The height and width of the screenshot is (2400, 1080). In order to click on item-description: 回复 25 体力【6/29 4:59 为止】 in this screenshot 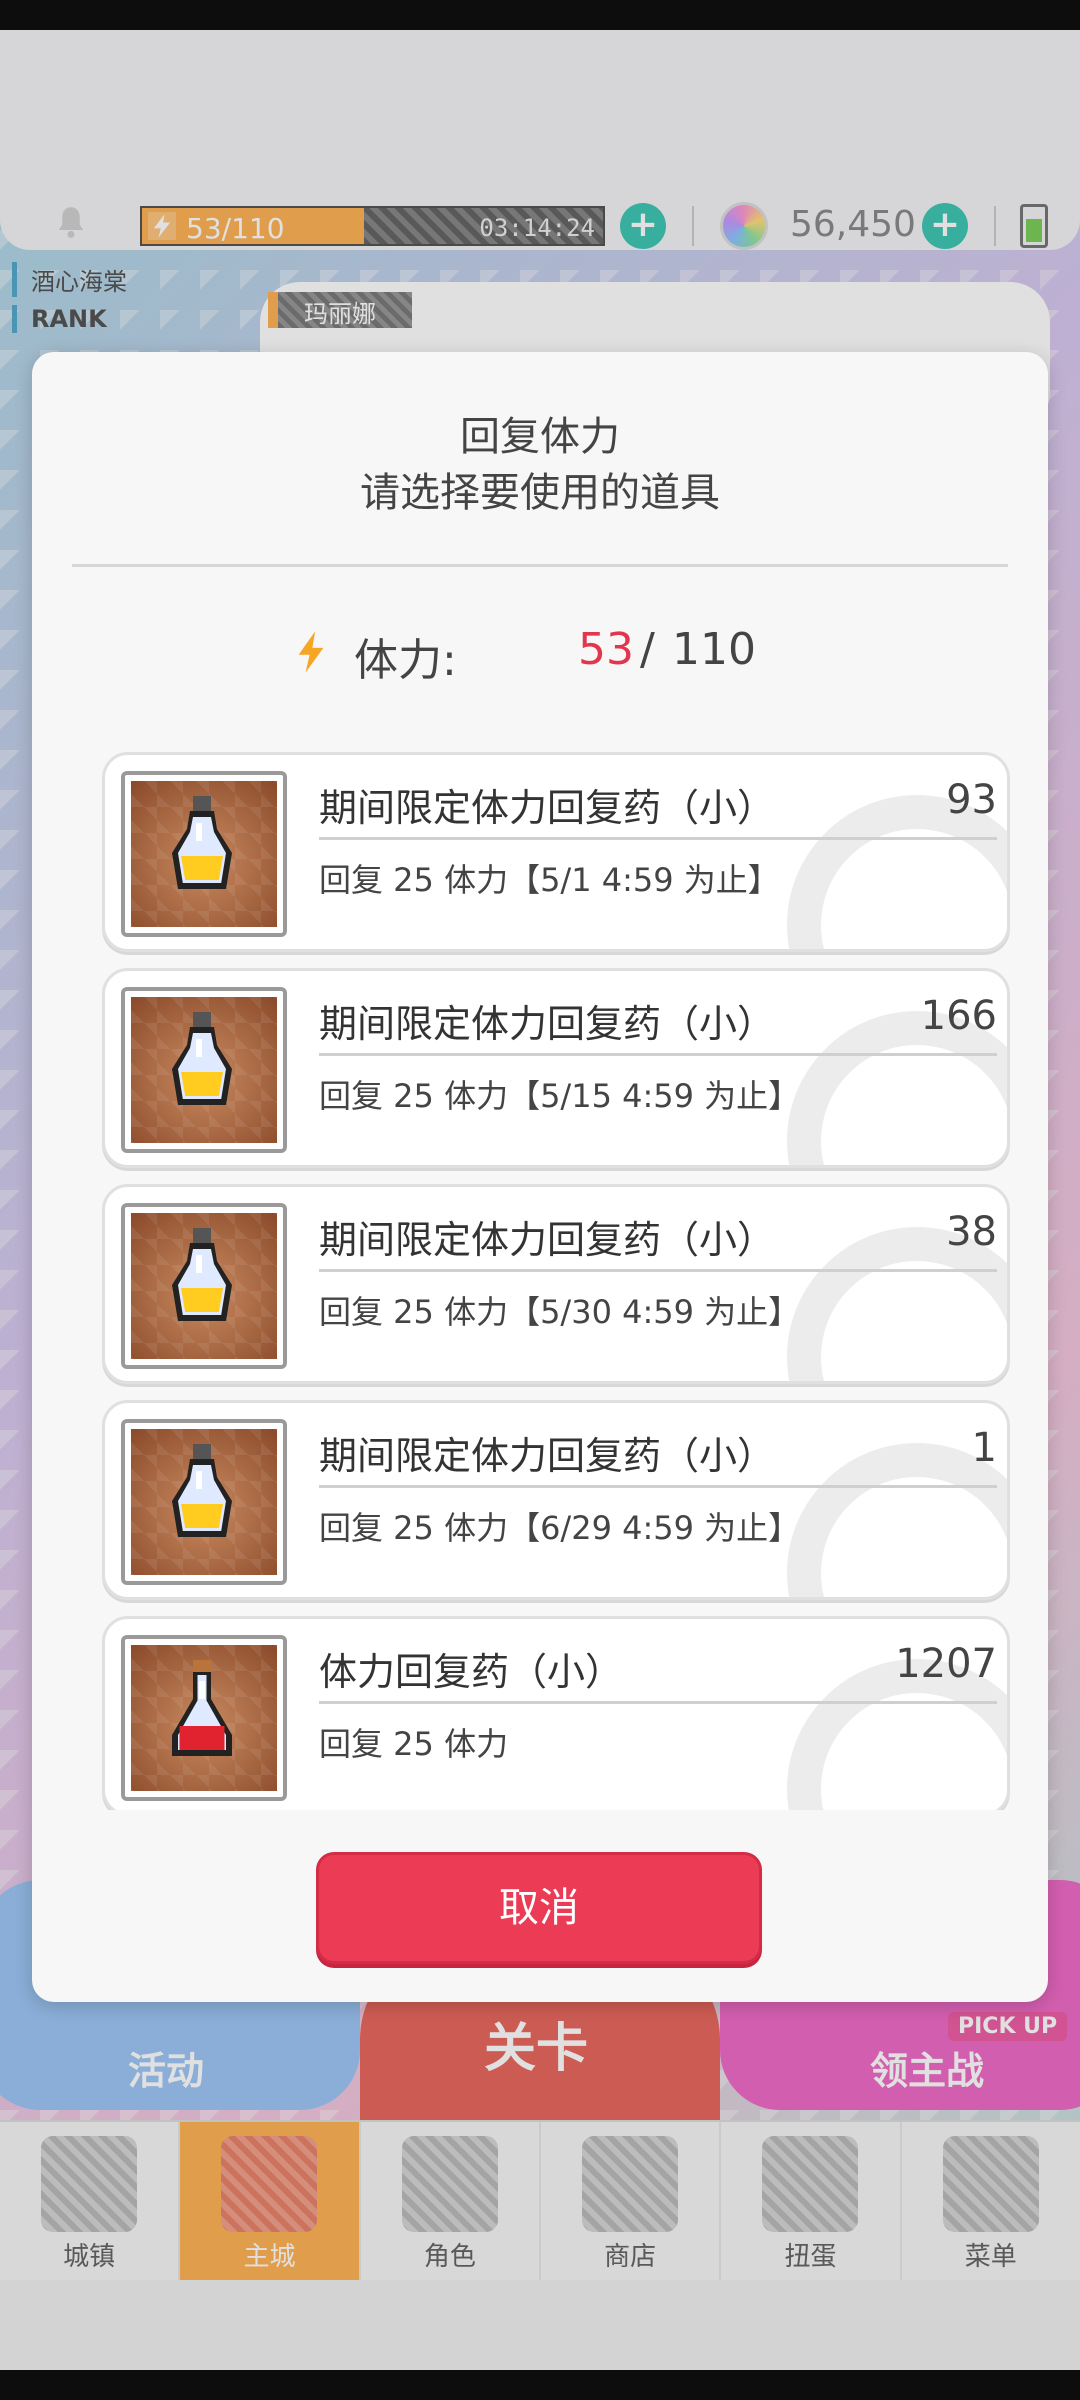, I will do `click(560, 1528)`.